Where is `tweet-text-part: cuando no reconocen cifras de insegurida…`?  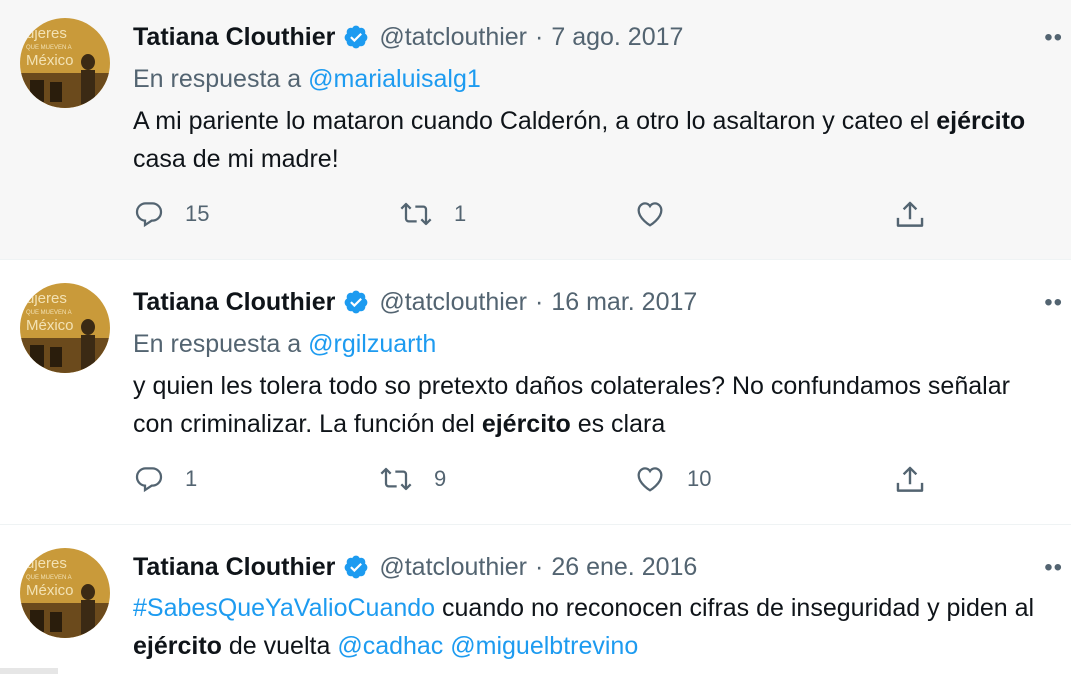 tweet-text-part: cuando no reconocen cifras de insegurida… is located at coordinates (738, 608).